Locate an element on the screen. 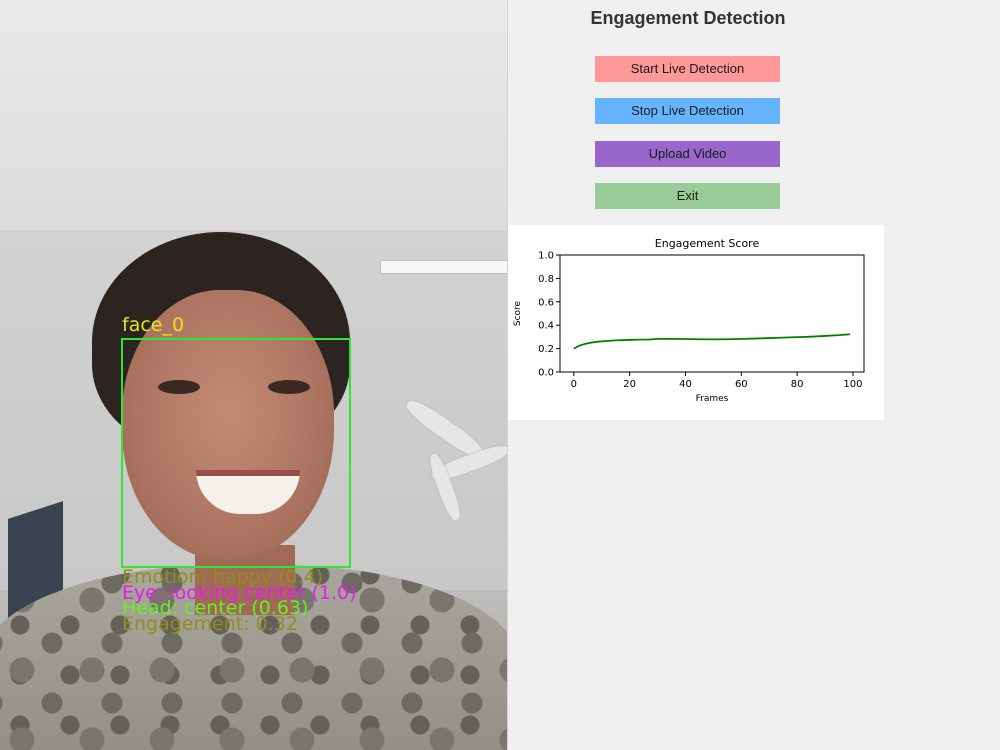 The width and height of the screenshot is (1000, 750). y-tick-label: 0.4 is located at coordinates (546, 326).